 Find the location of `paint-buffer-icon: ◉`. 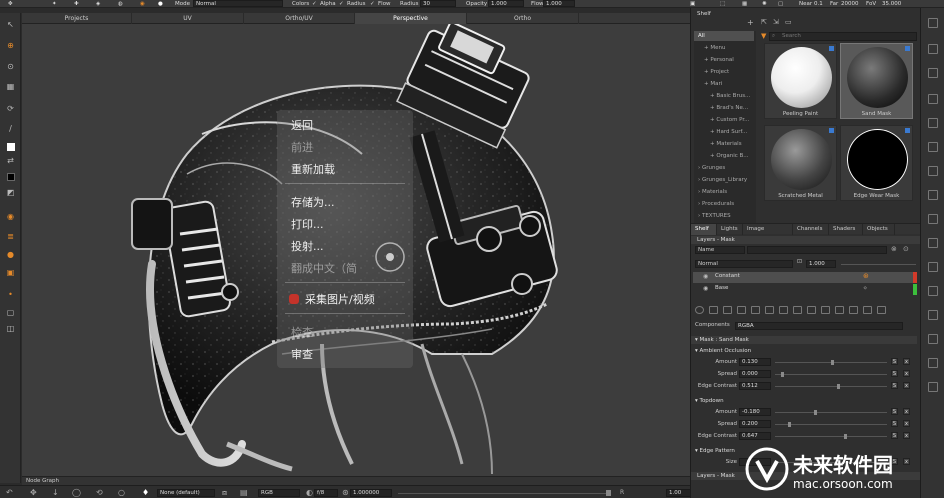

paint-buffer-icon: ◉ is located at coordinates (10, 216).